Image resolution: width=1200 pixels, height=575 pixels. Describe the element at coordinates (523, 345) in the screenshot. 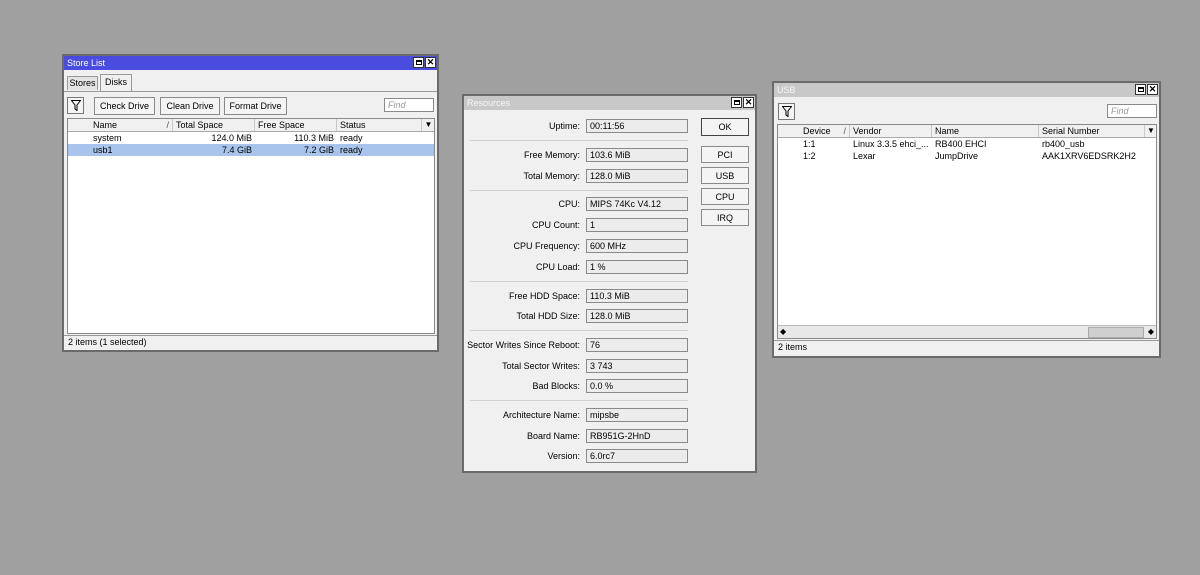

I see `sector-writes-label: Sector Writes Since Reboot:` at that location.